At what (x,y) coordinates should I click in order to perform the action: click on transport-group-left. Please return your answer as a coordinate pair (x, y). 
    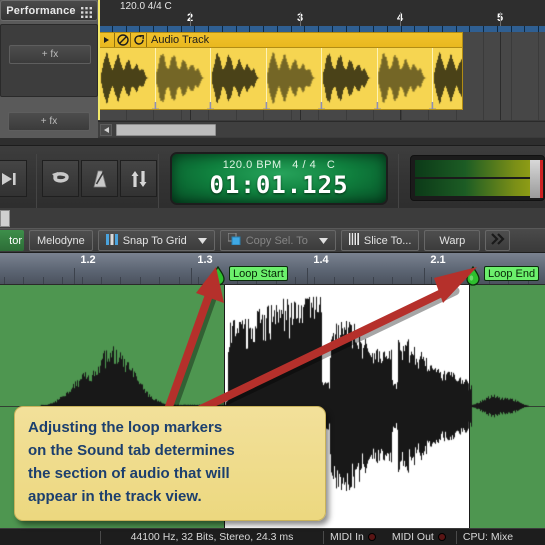
    Looking at the image, I should click on (13, 178).